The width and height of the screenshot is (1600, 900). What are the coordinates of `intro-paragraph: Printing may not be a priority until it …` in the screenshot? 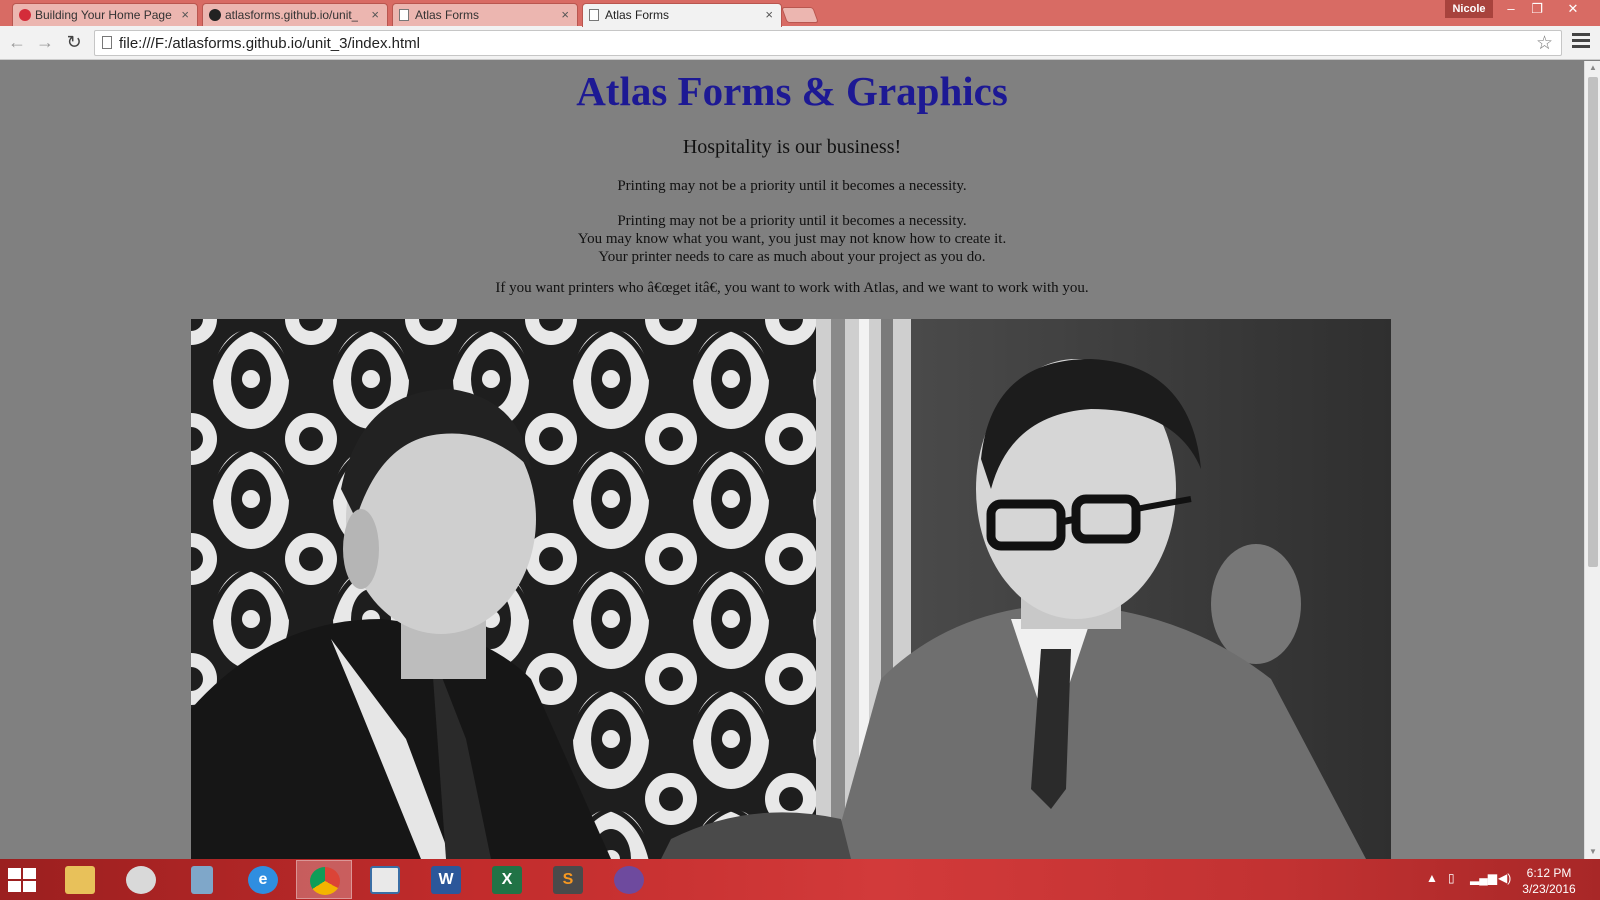 It's located at (792, 186).